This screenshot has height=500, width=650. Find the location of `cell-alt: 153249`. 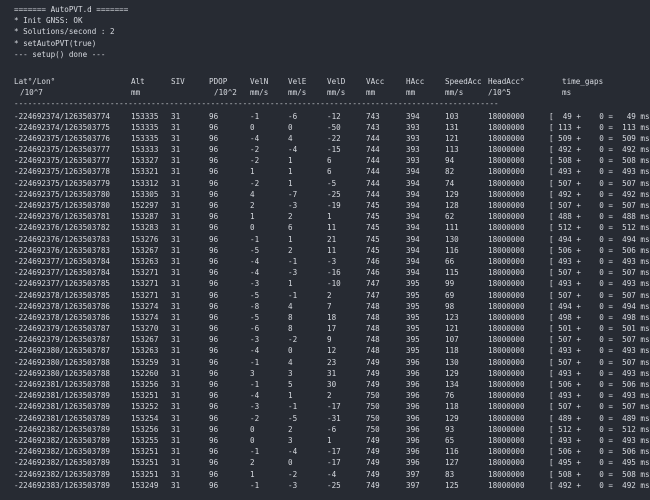

cell-alt: 153249 is located at coordinates (145, 485).